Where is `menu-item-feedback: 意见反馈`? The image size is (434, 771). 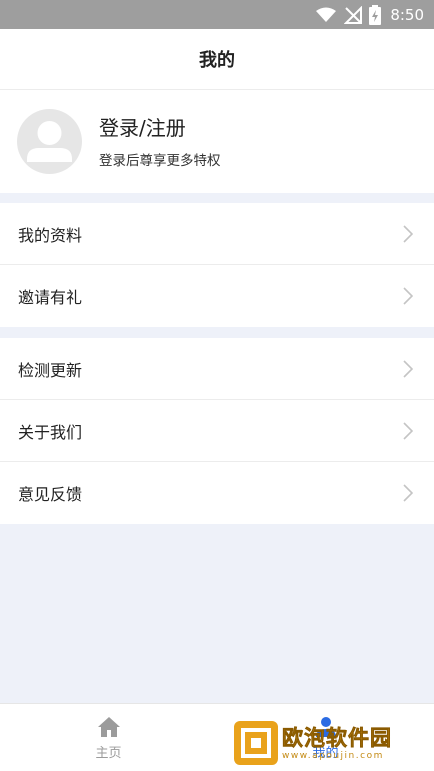
menu-item-feedback: 意见反馈 is located at coordinates (217, 493).